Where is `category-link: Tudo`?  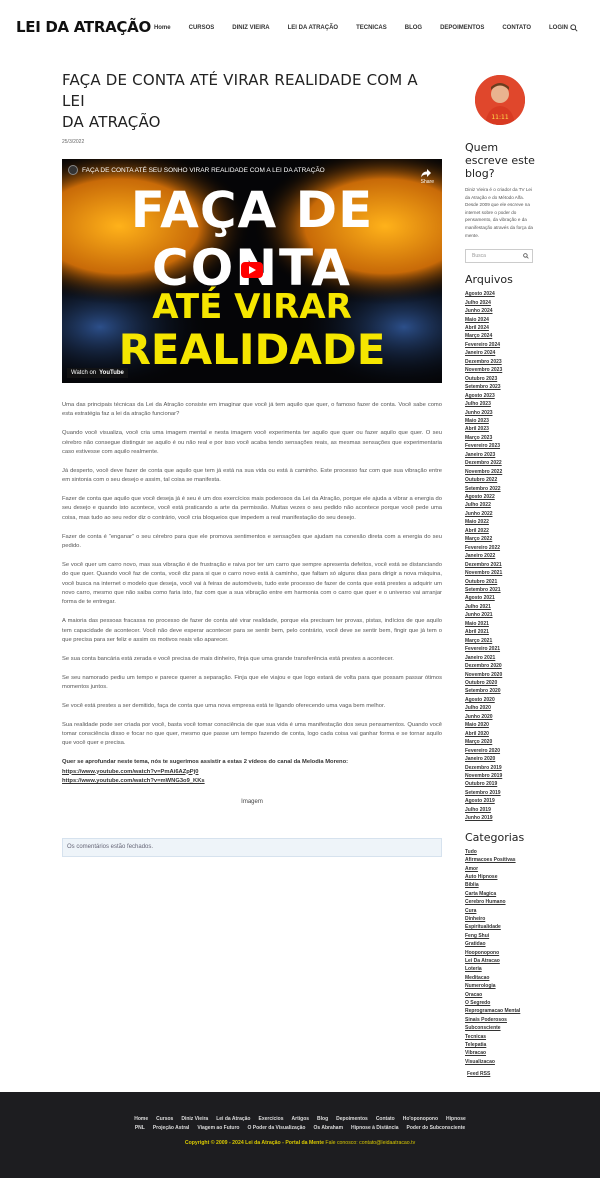
category-link: Tudo is located at coordinates (500, 852).